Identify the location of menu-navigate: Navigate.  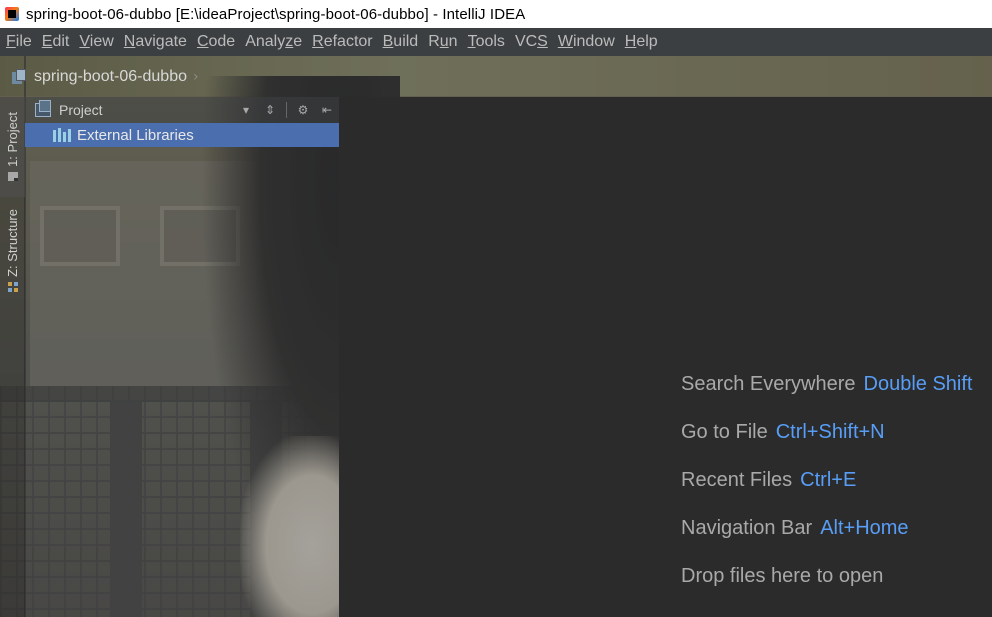
(157, 42).